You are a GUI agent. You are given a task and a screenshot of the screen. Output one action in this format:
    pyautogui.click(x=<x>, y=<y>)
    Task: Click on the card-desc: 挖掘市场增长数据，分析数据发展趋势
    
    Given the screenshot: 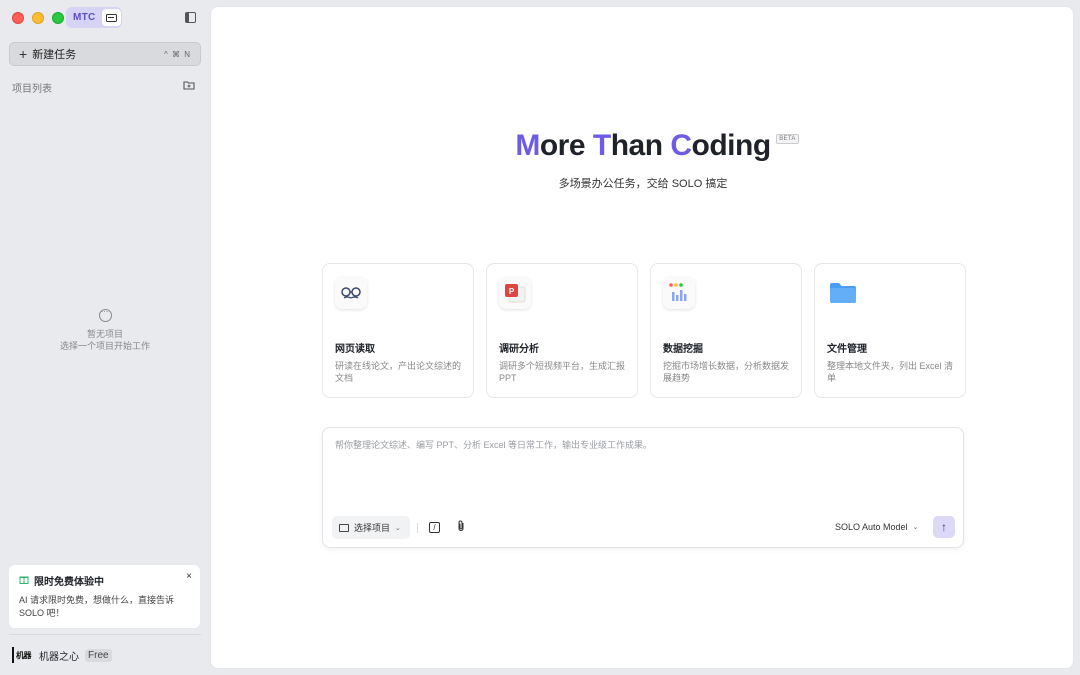 What is the action you would take?
    pyautogui.click(x=726, y=372)
    